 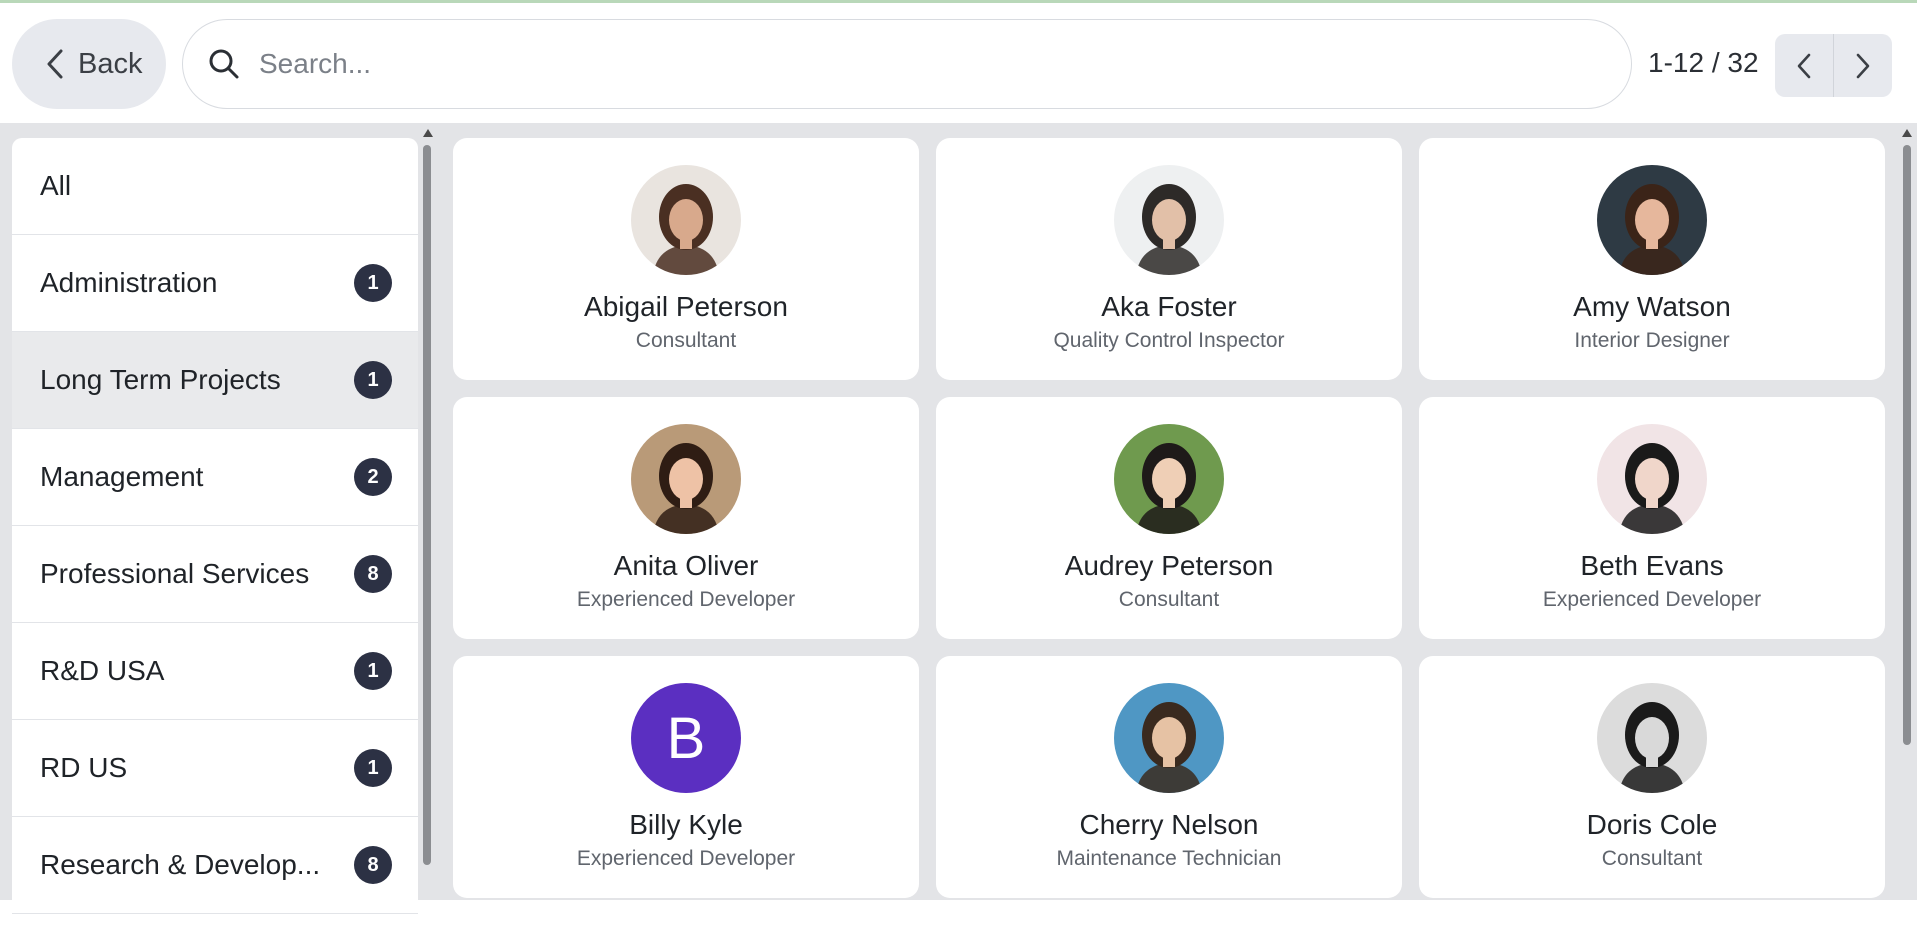 I want to click on sidebar-item: Administration 1, so click(x=215, y=283).